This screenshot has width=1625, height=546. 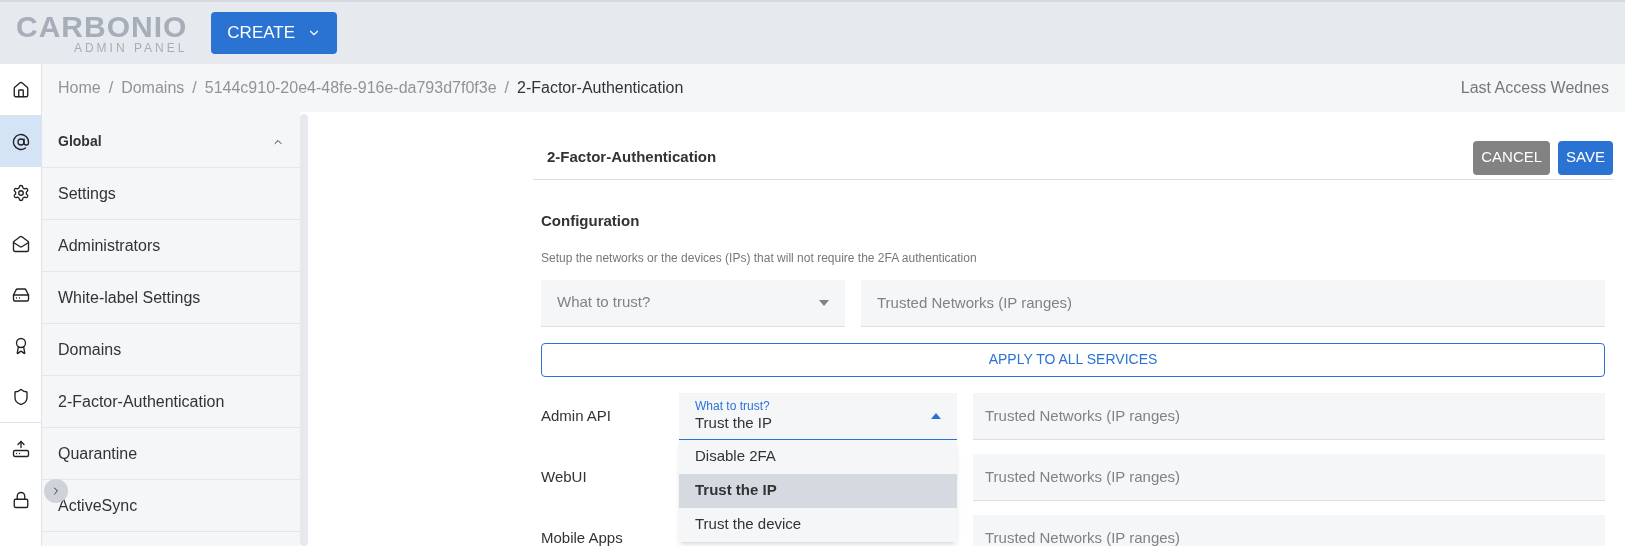 I want to click on service-label: WebUI, so click(x=564, y=476).